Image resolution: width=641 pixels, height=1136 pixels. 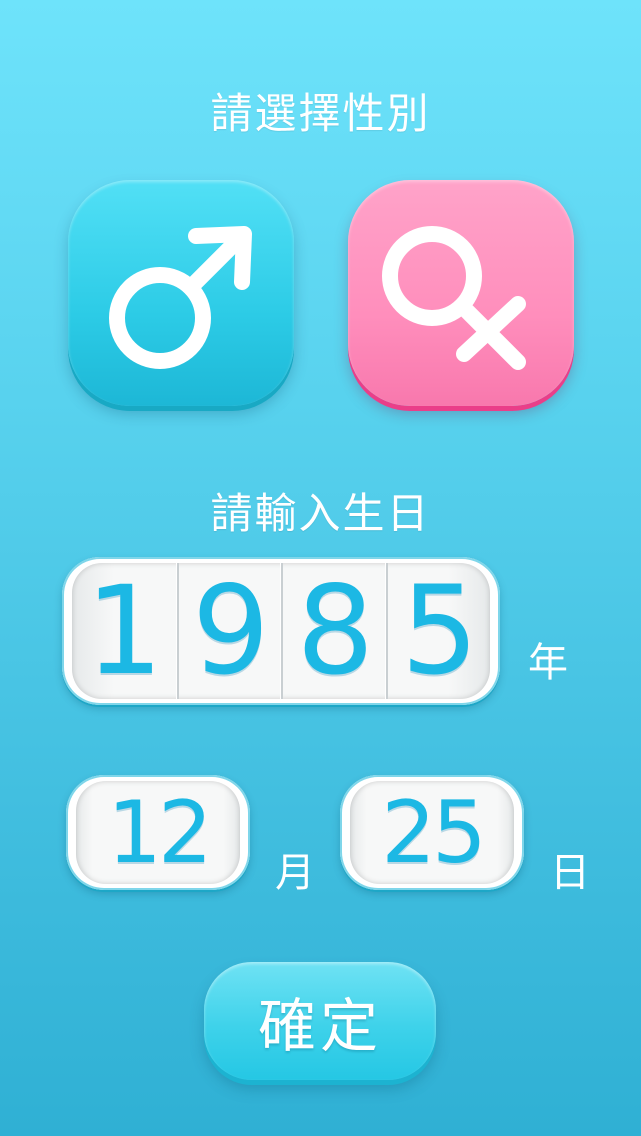 I want to click on male-icon, so click(x=180, y=297).